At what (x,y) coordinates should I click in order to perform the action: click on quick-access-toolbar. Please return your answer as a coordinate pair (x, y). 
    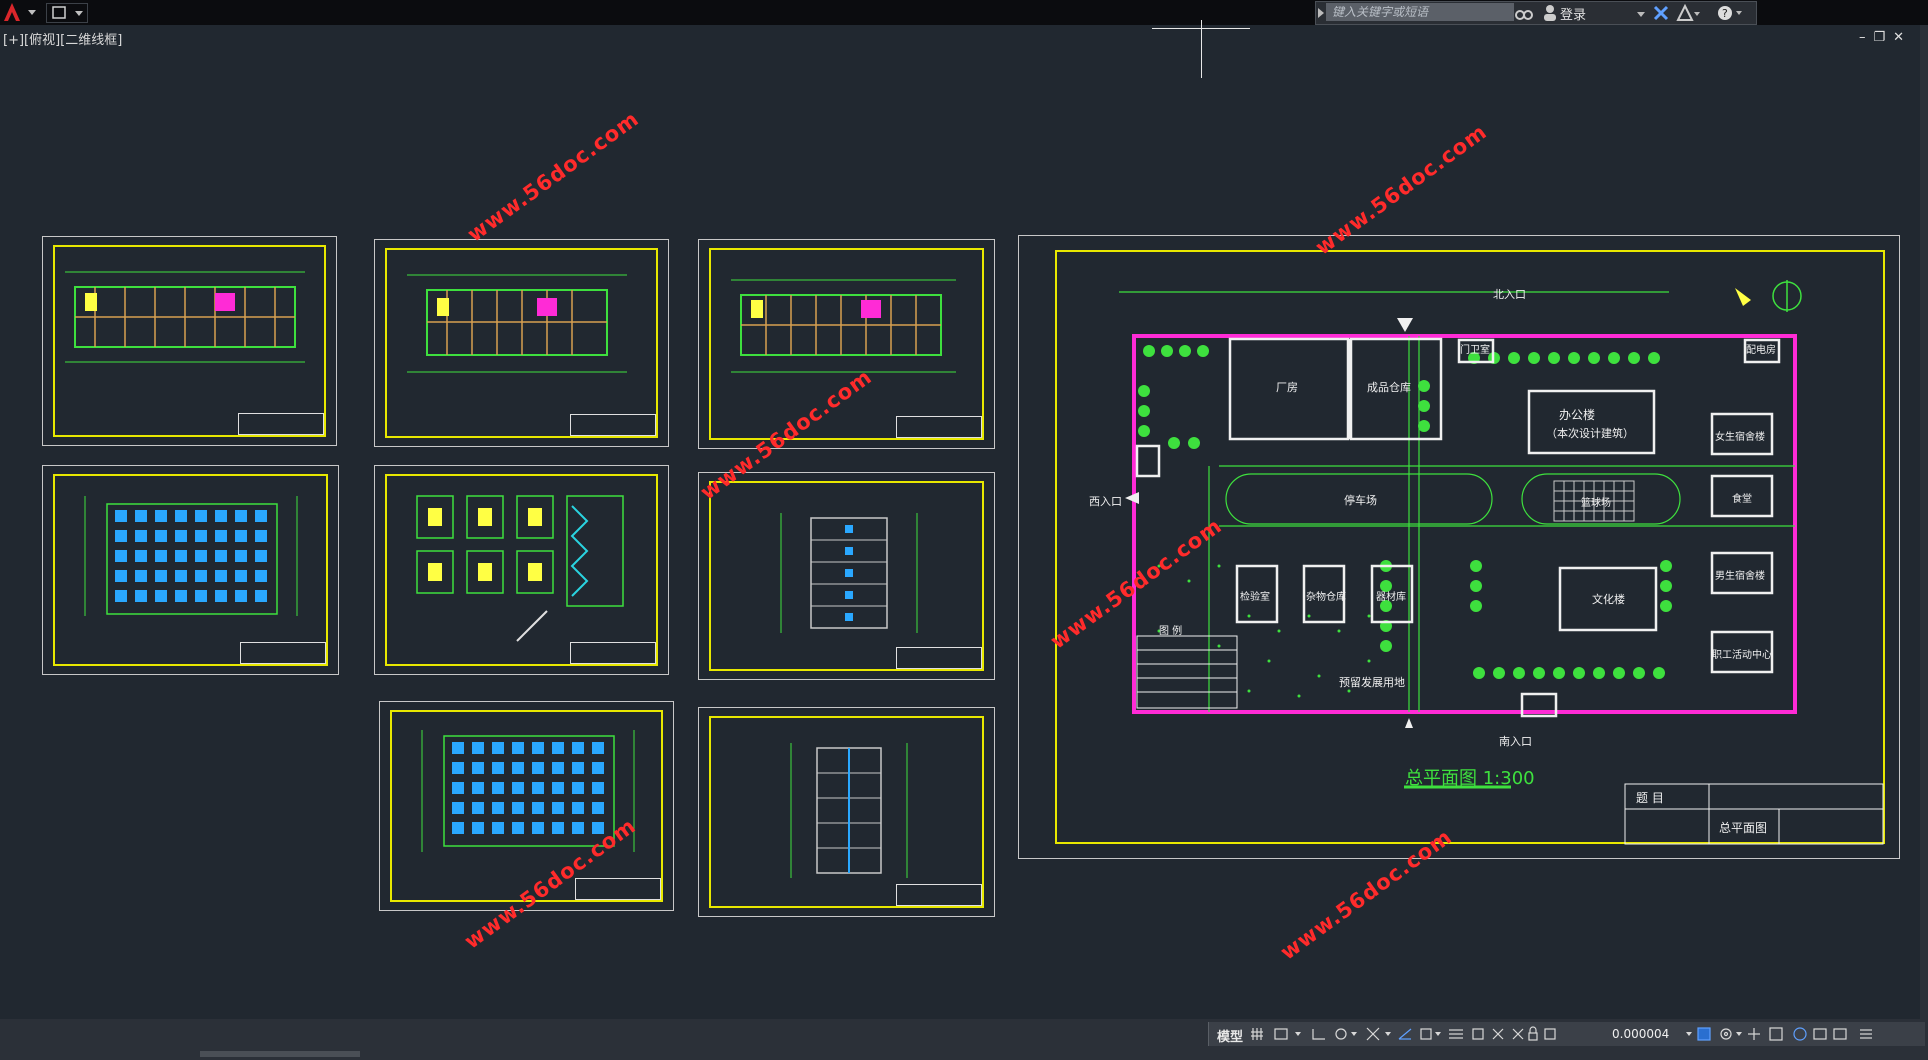
    Looking at the image, I should click on (67, 13).